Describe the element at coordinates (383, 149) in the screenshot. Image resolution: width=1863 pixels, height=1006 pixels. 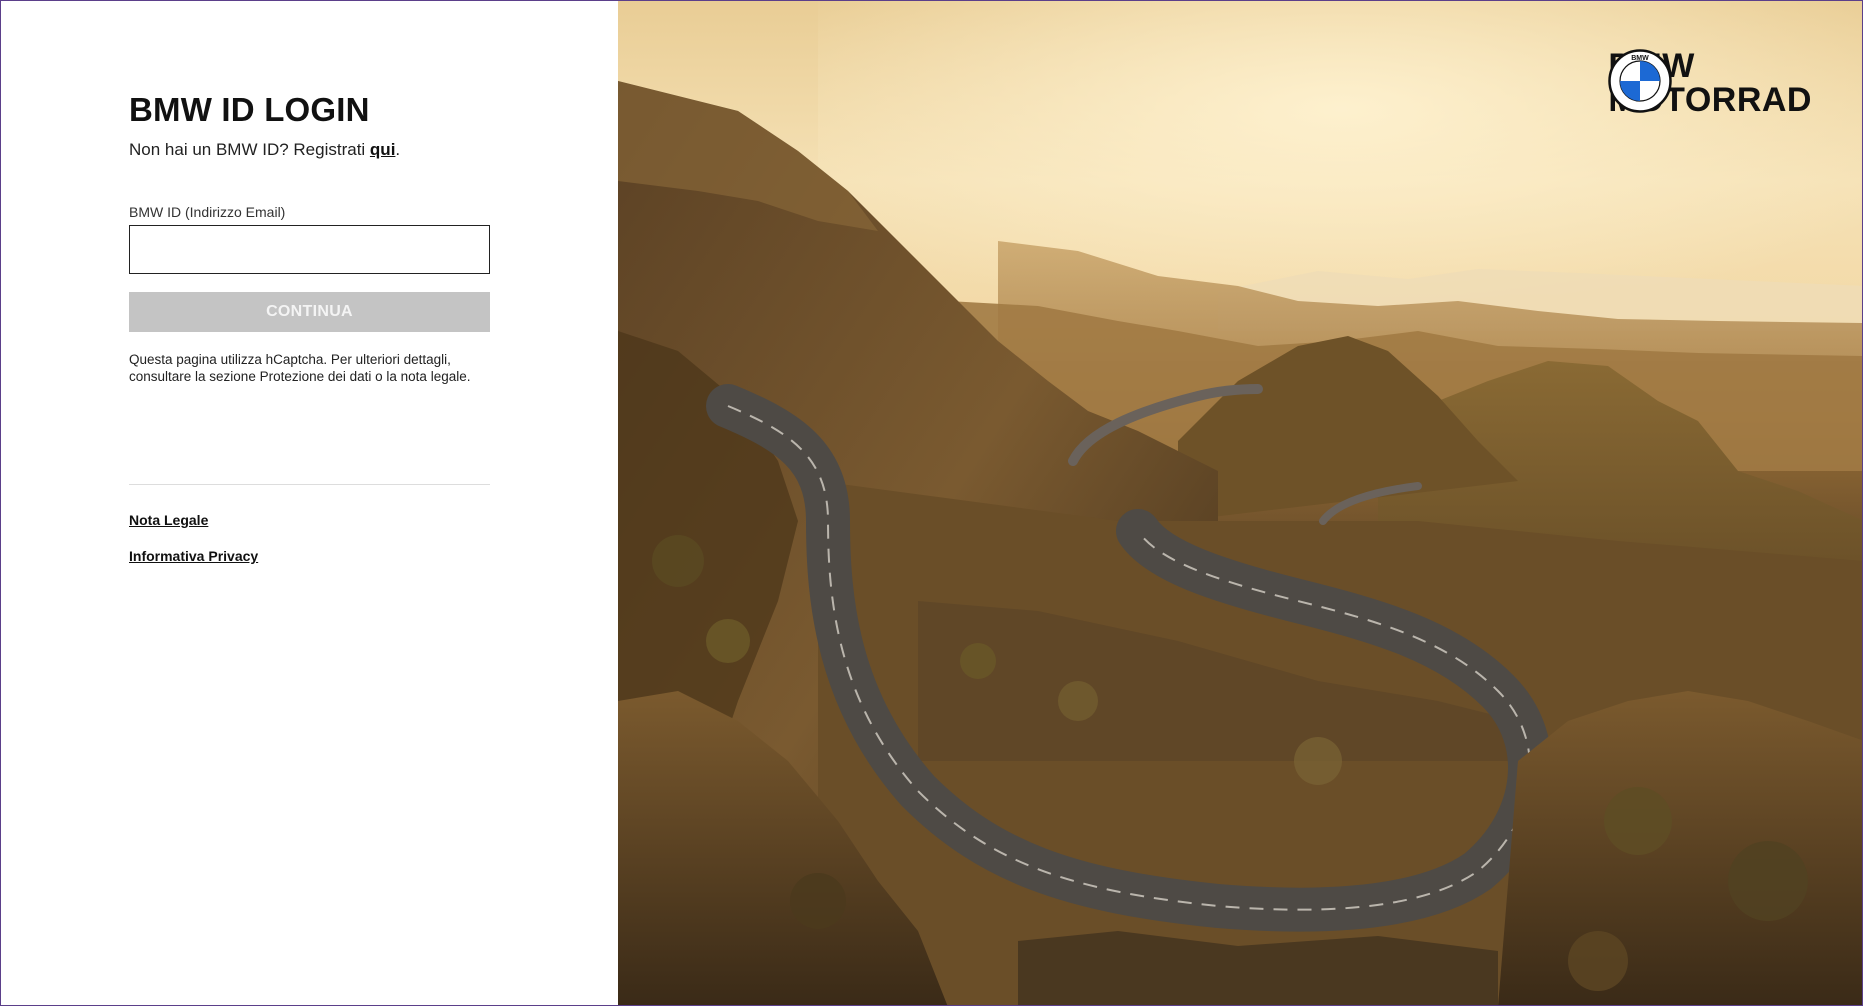
I see `register-link: qui` at that location.